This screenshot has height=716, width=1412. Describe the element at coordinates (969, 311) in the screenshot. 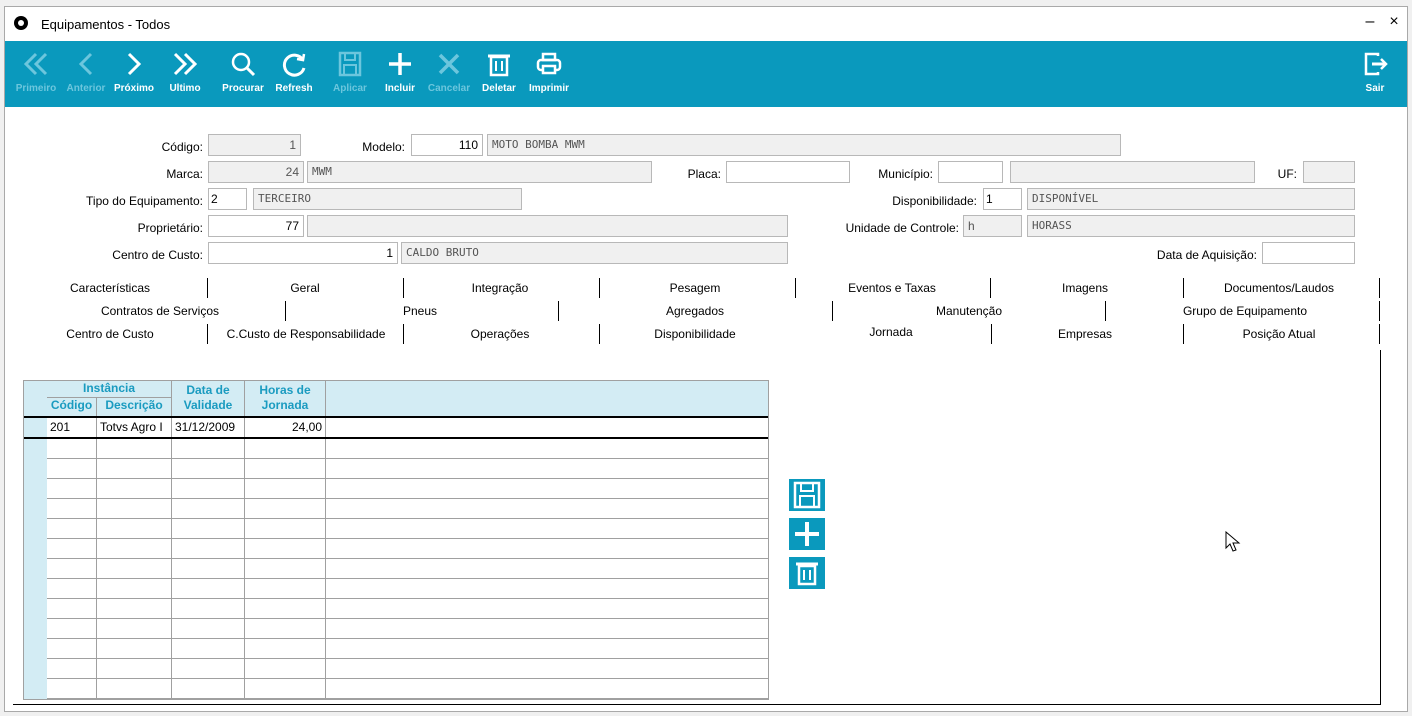

I see `tab-manutencao: Manutenção` at that location.